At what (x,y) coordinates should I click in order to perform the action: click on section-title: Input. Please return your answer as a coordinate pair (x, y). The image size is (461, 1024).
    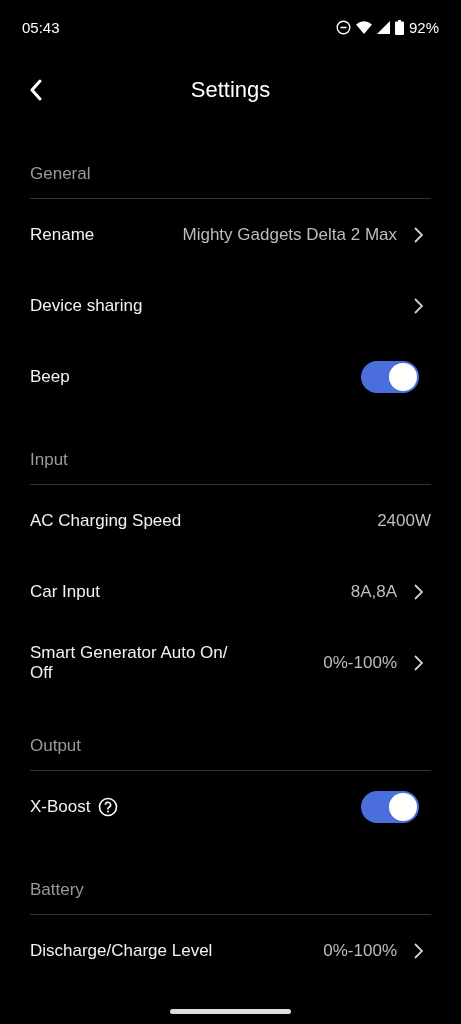
    Looking at the image, I should click on (49, 460).